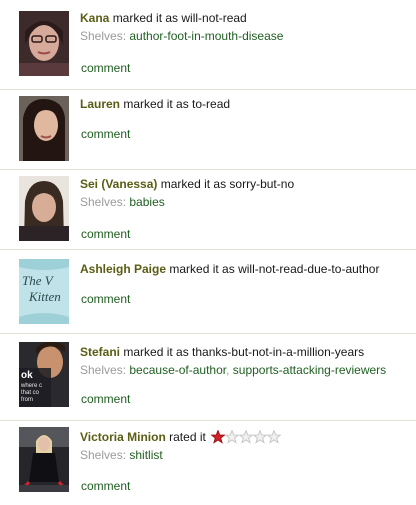 The width and height of the screenshot is (416, 505). I want to click on user-avatar: The V Kitten, so click(44, 291).